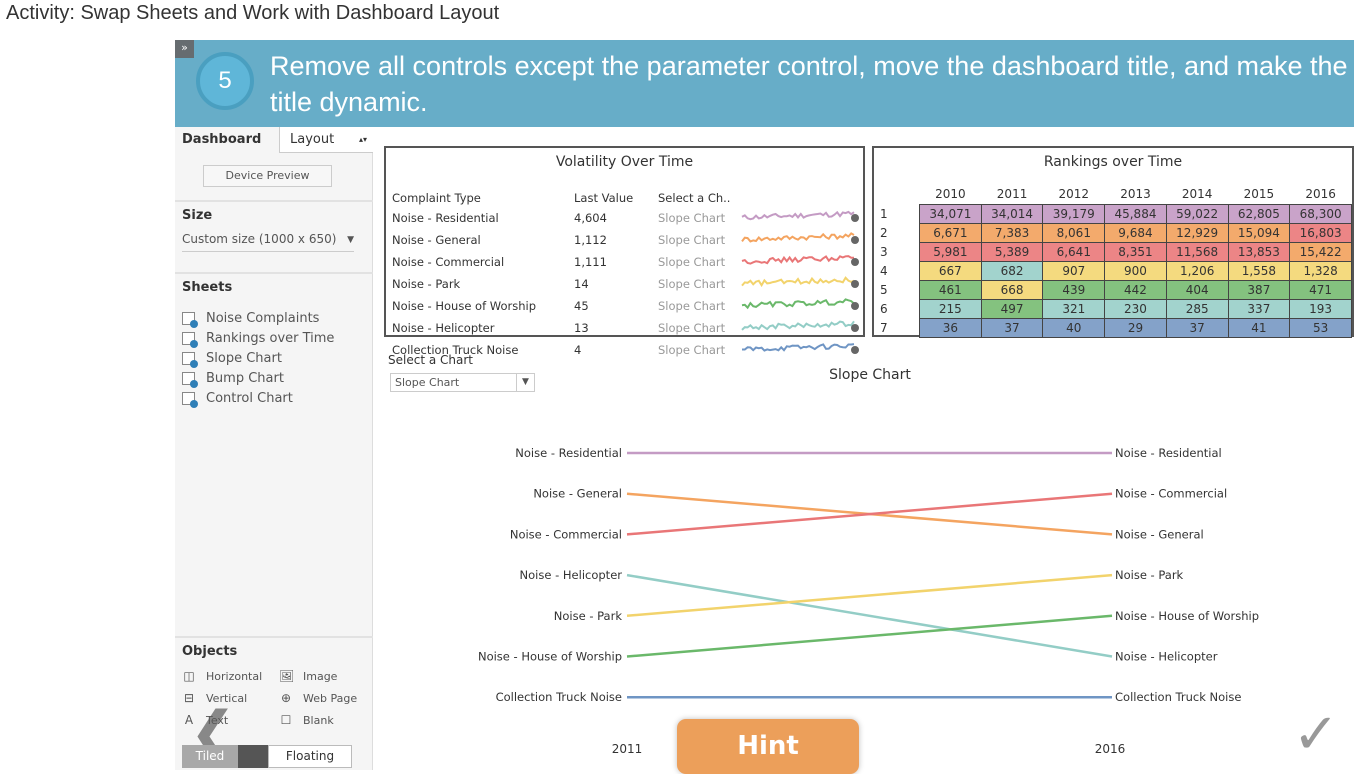 The width and height of the screenshot is (1354, 774). I want to click on sheet-item: Control Chart, so click(237, 398).